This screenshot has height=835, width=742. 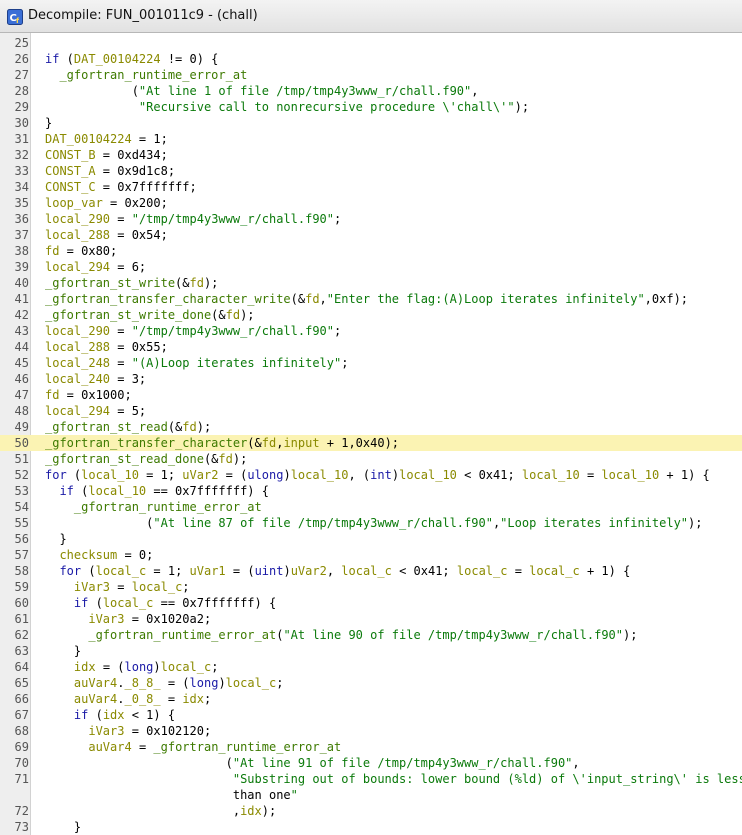 What do you see at coordinates (146, 459) in the screenshot?
I see `code-text: _gfortran_st_read_done(&fd);` at bounding box center [146, 459].